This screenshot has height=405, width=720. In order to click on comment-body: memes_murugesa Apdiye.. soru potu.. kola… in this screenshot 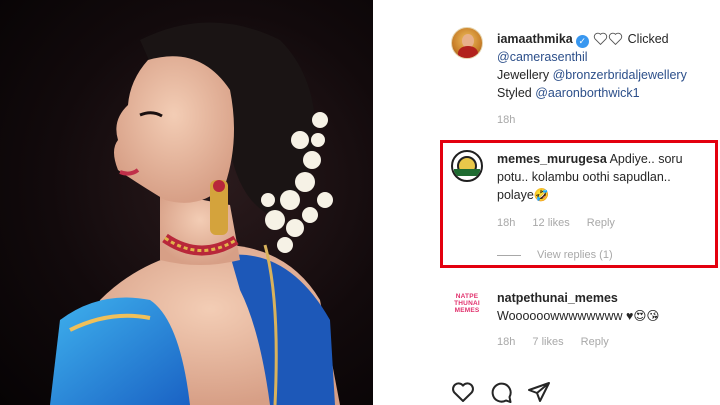, I will do `click(597, 177)`.